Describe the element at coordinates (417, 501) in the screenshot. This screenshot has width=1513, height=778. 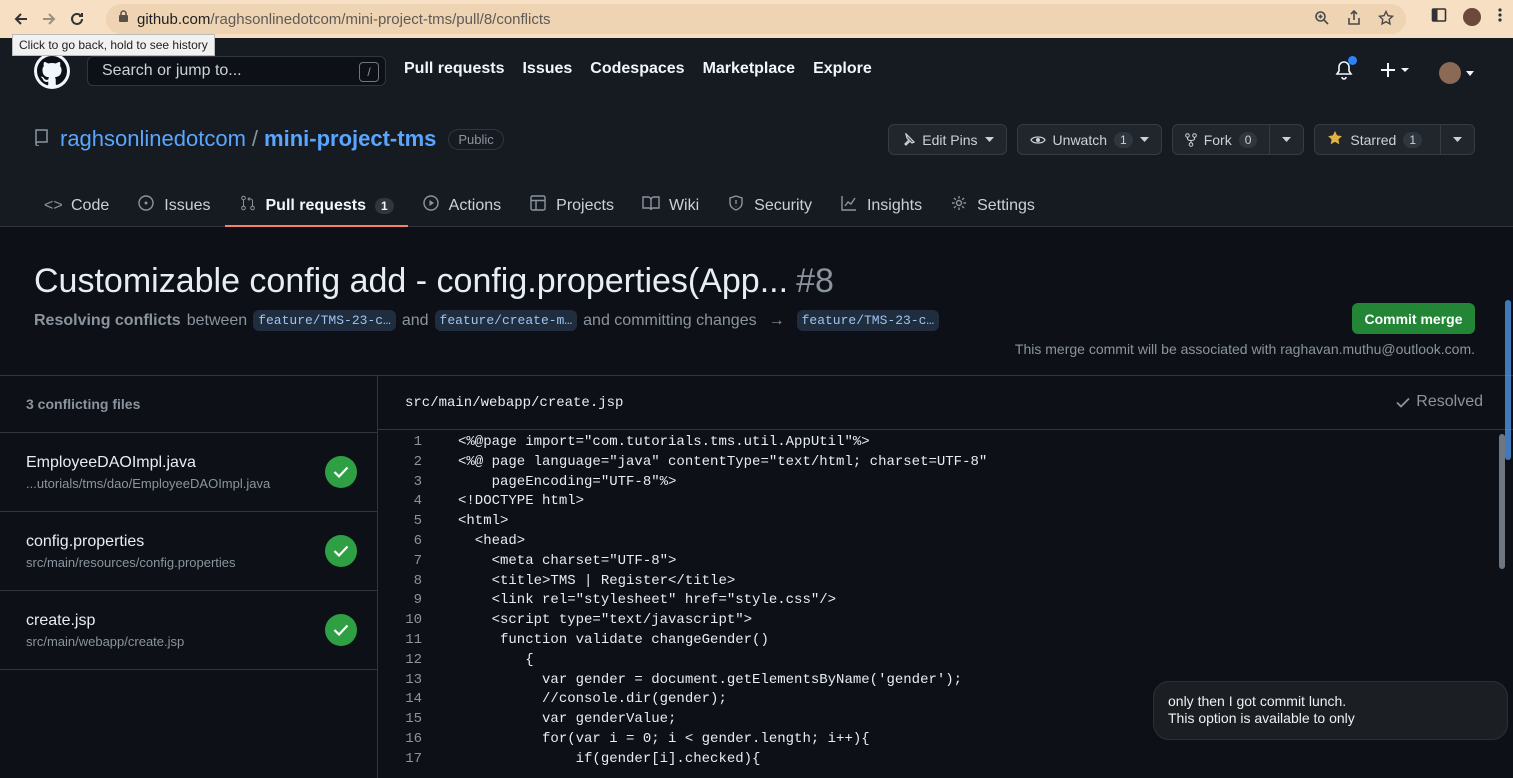
I see `line-number: 4` at that location.